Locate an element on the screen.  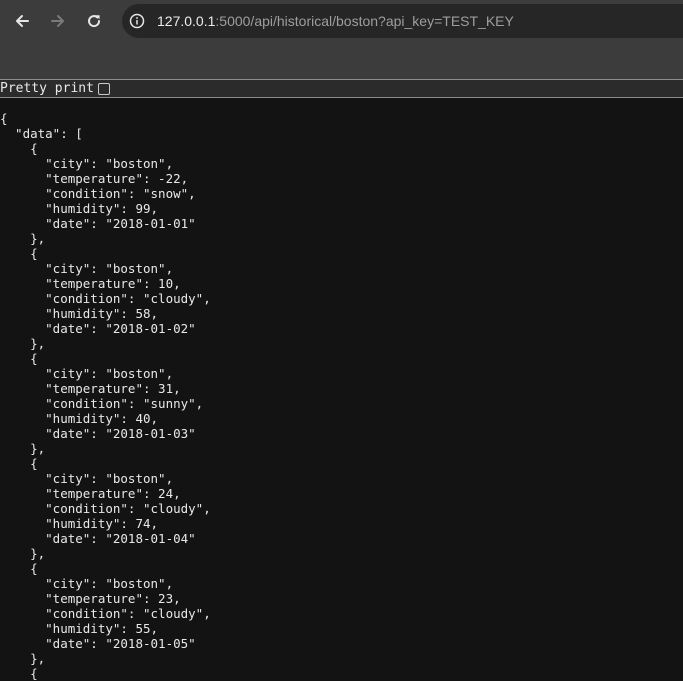
reload-button is located at coordinates (94, 21).